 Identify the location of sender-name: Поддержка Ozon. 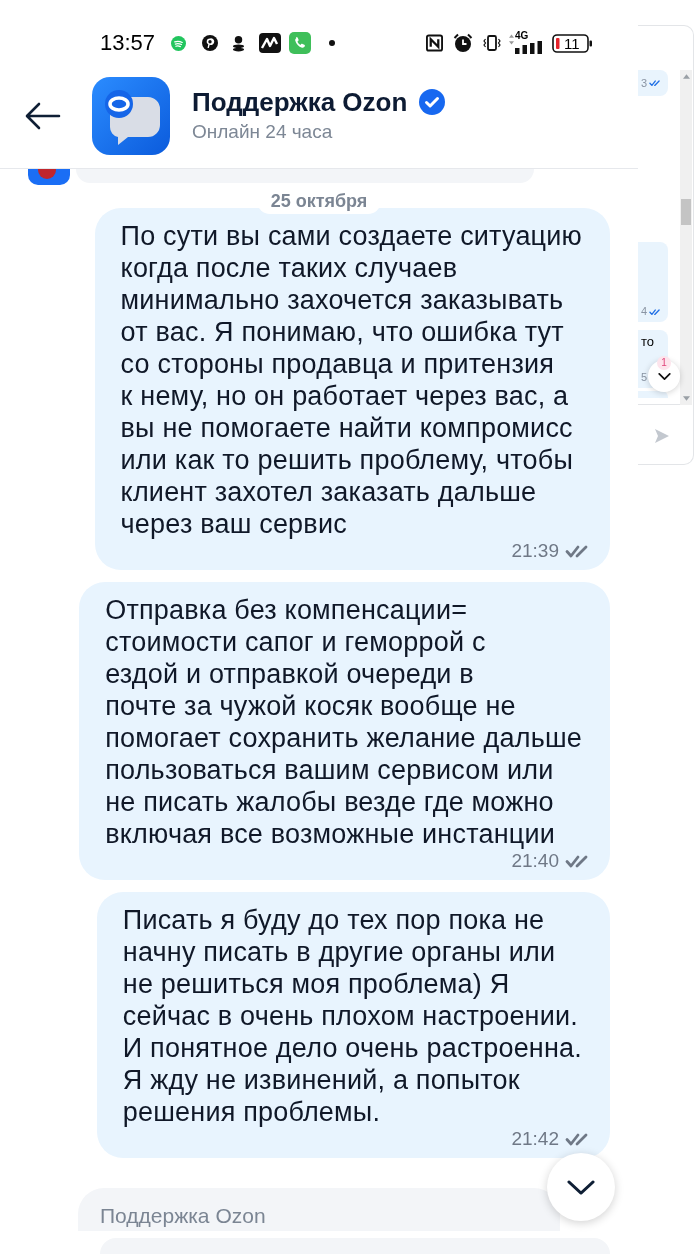
(183, 1216).